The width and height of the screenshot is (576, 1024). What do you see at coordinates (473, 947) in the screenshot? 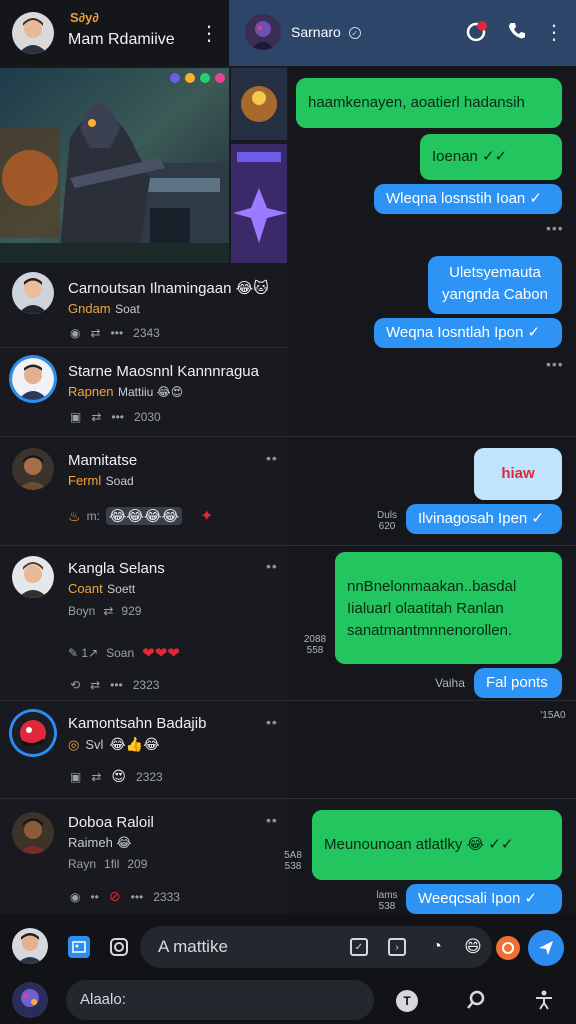
I see `emoji-icon: 😄` at bounding box center [473, 947].